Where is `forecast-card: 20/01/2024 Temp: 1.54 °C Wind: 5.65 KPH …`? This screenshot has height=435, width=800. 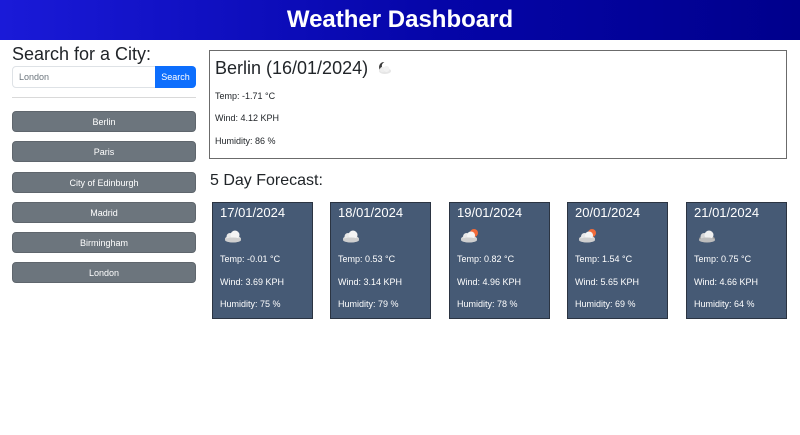 forecast-card: 20/01/2024 Temp: 1.54 °C Wind: 5.65 KPH … is located at coordinates (617, 260).